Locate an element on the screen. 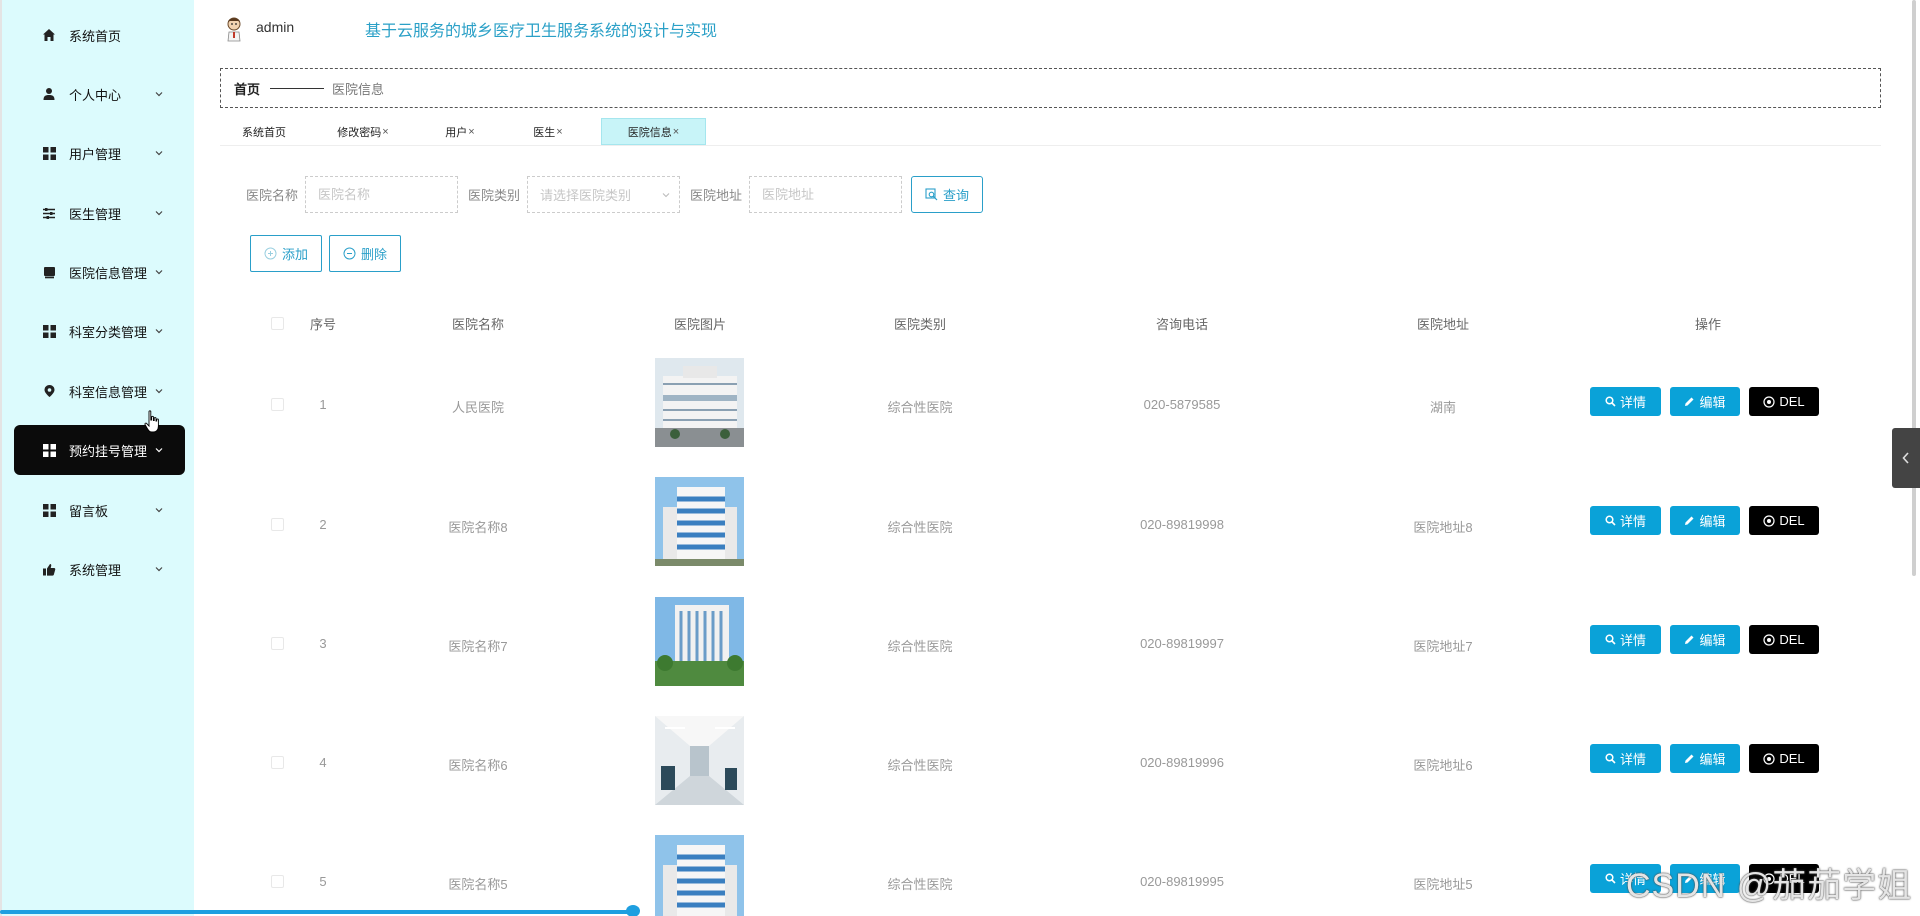  detail-label: 详情 is located at coordinates (1632, 640).